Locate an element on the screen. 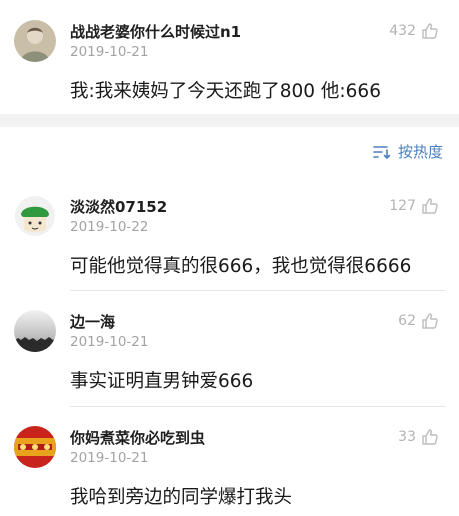  like-button: 33 is located at coordinates (418, 437).